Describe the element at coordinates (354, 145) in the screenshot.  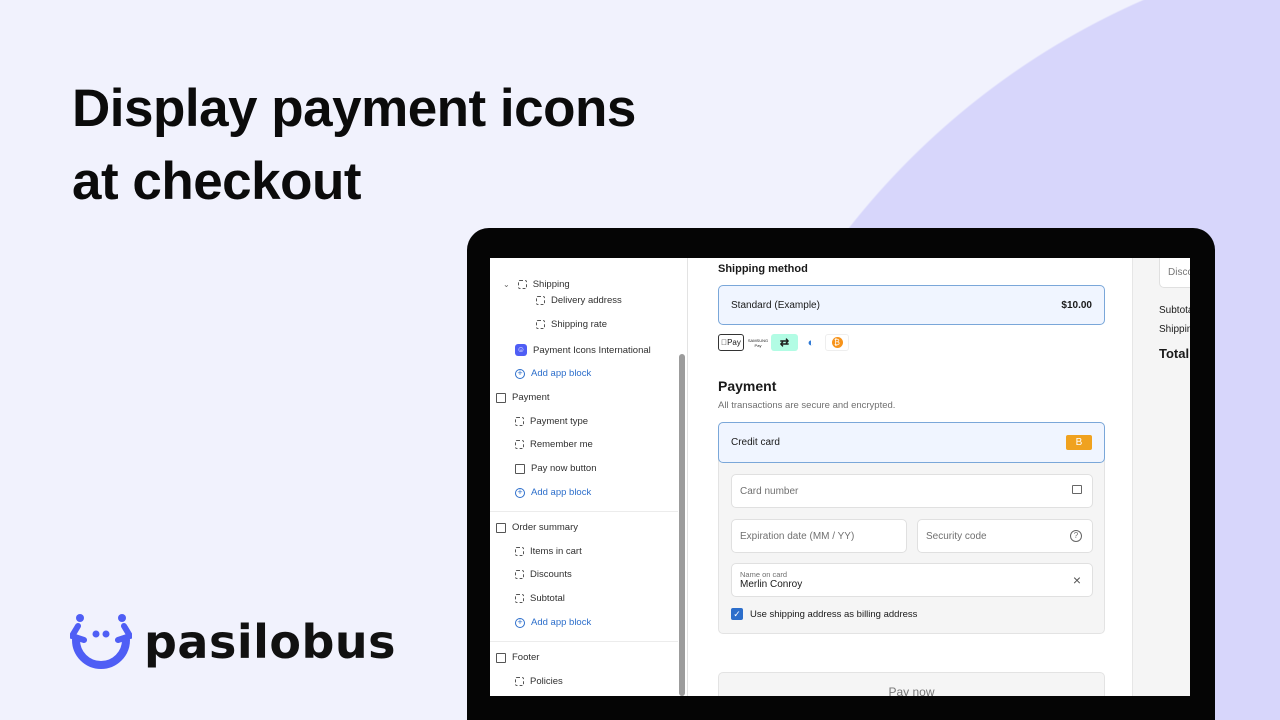
I see `headline: Display payment icons at checkout` at that location.